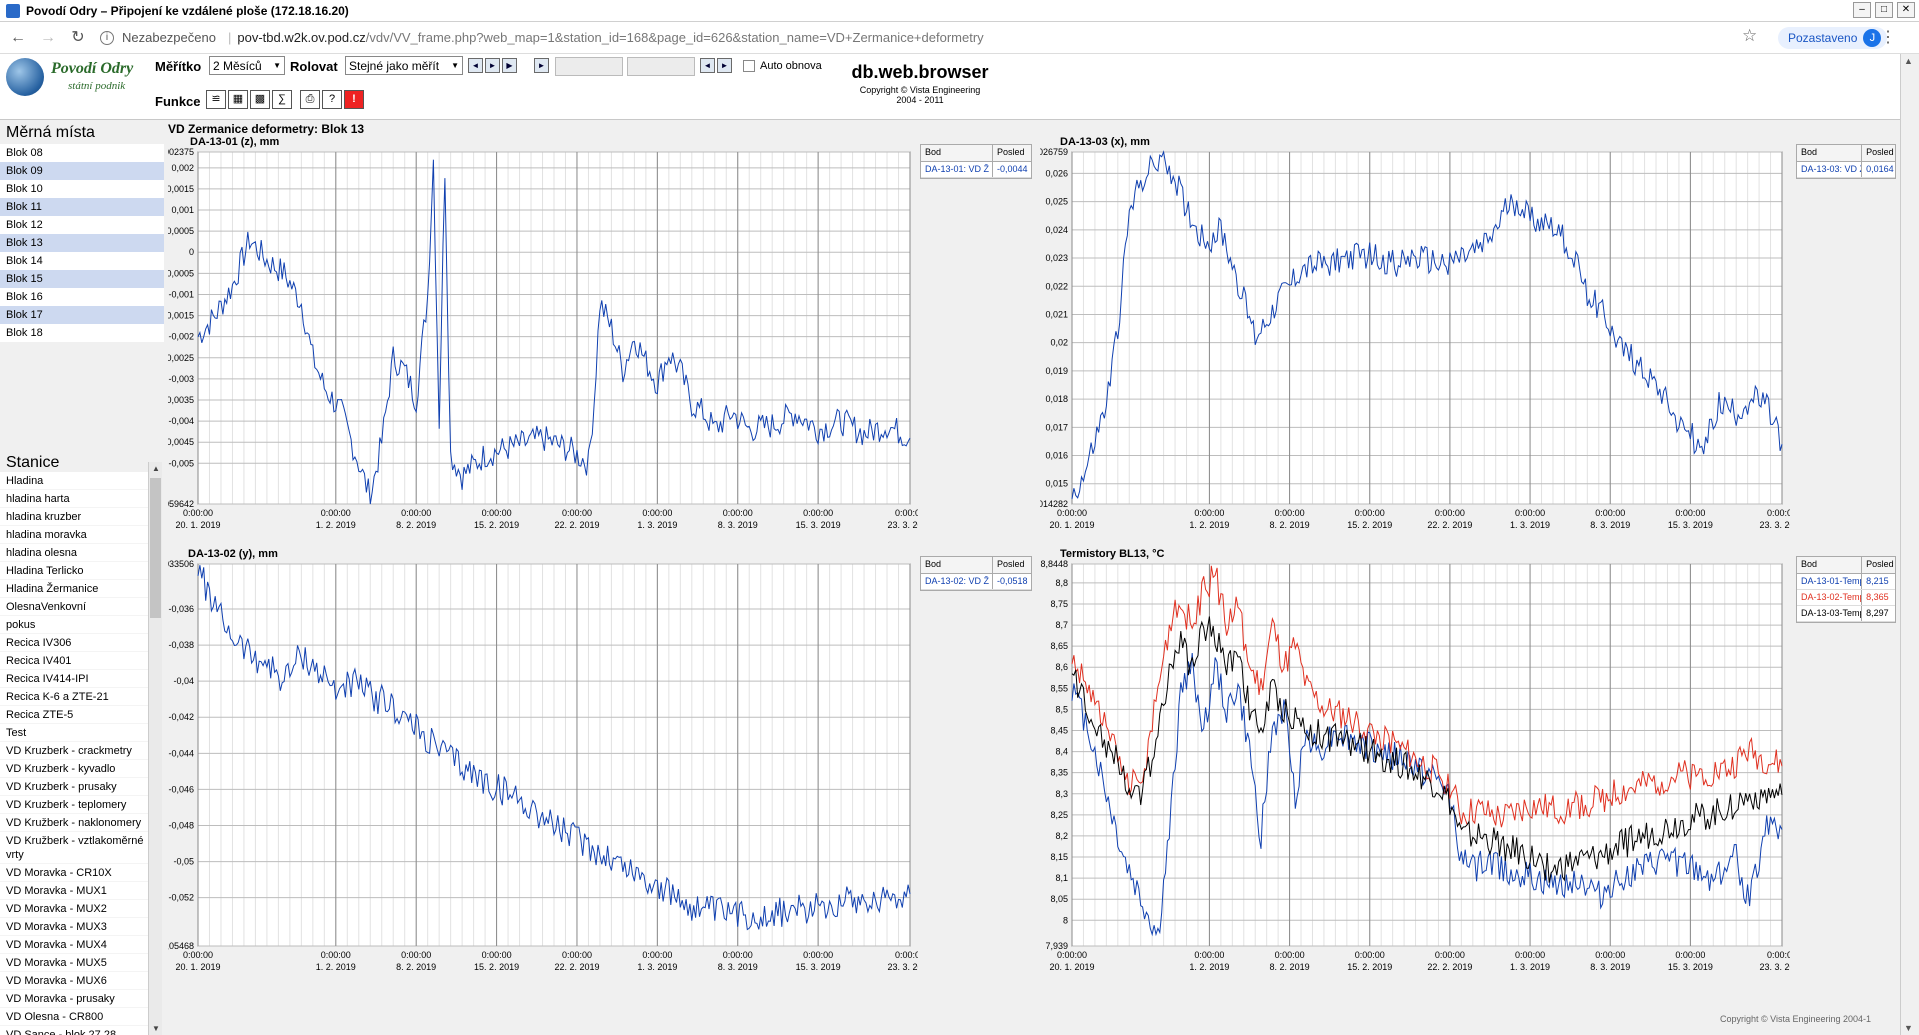 This screenshot has height=1035, width=1919. What do you see at coordinates (74, 733) in the screenshot?
I see `station-item: Test` at bounding box center [74, 733].